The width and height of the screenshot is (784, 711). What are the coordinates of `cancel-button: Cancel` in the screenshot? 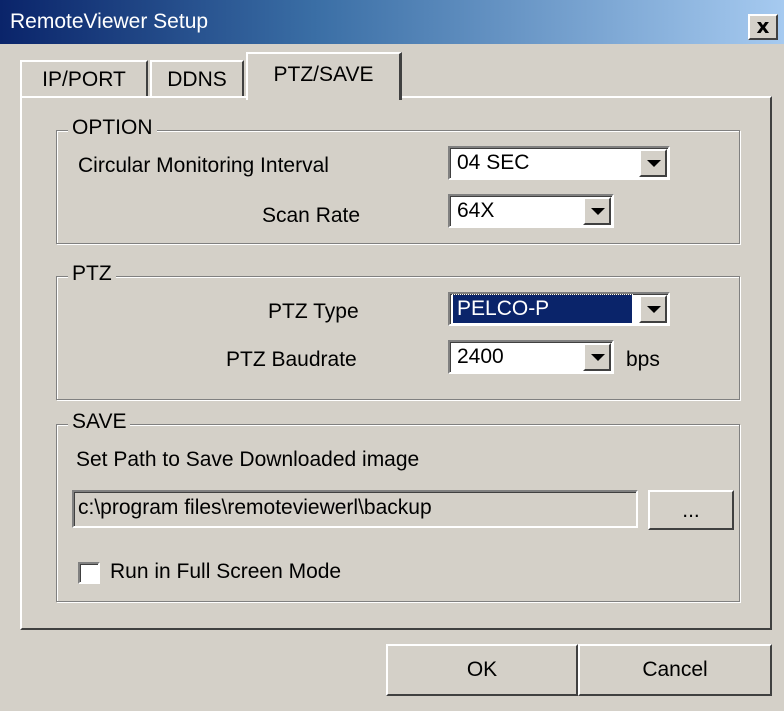 It's located at (675, 670).